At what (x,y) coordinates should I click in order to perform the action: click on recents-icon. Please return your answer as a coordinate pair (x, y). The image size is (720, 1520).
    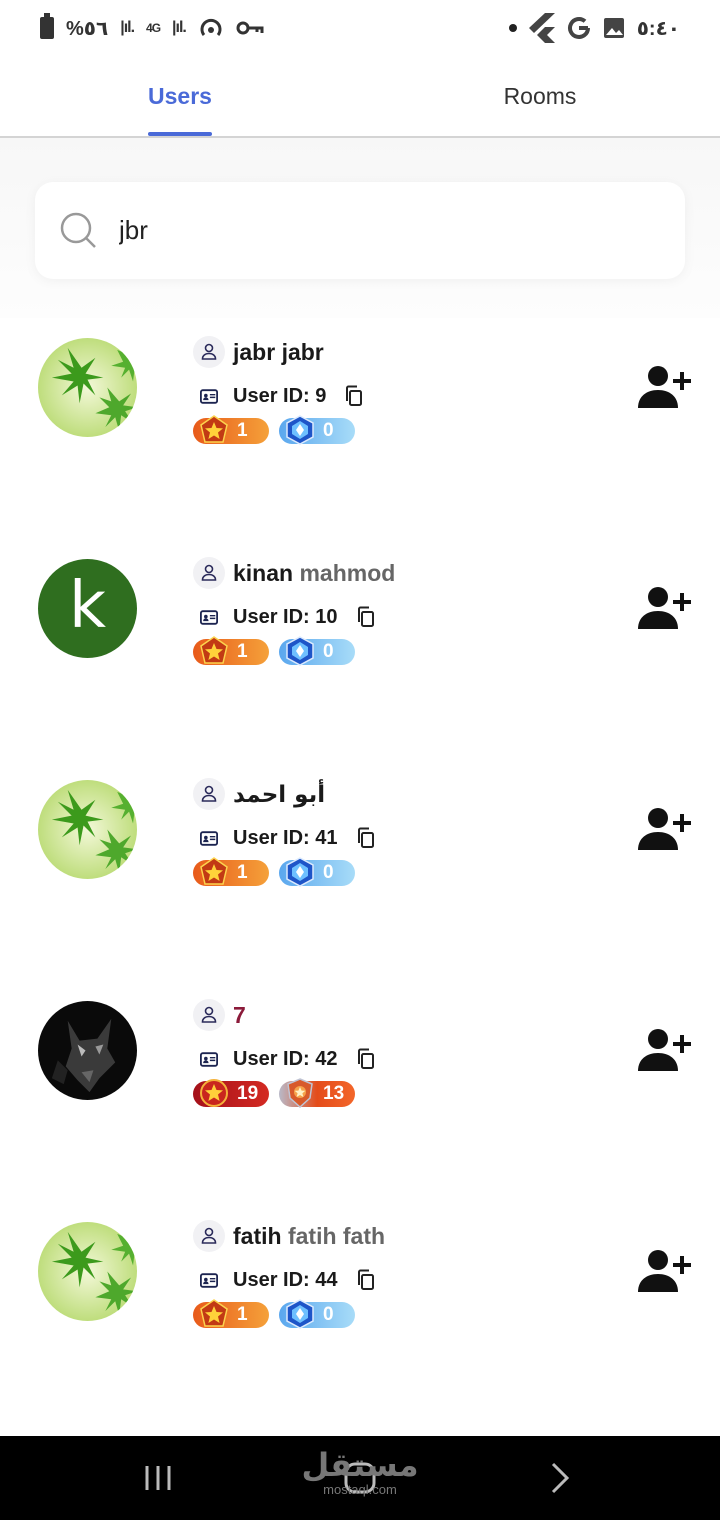
    Looking at the image, I should click on (158, 1478).